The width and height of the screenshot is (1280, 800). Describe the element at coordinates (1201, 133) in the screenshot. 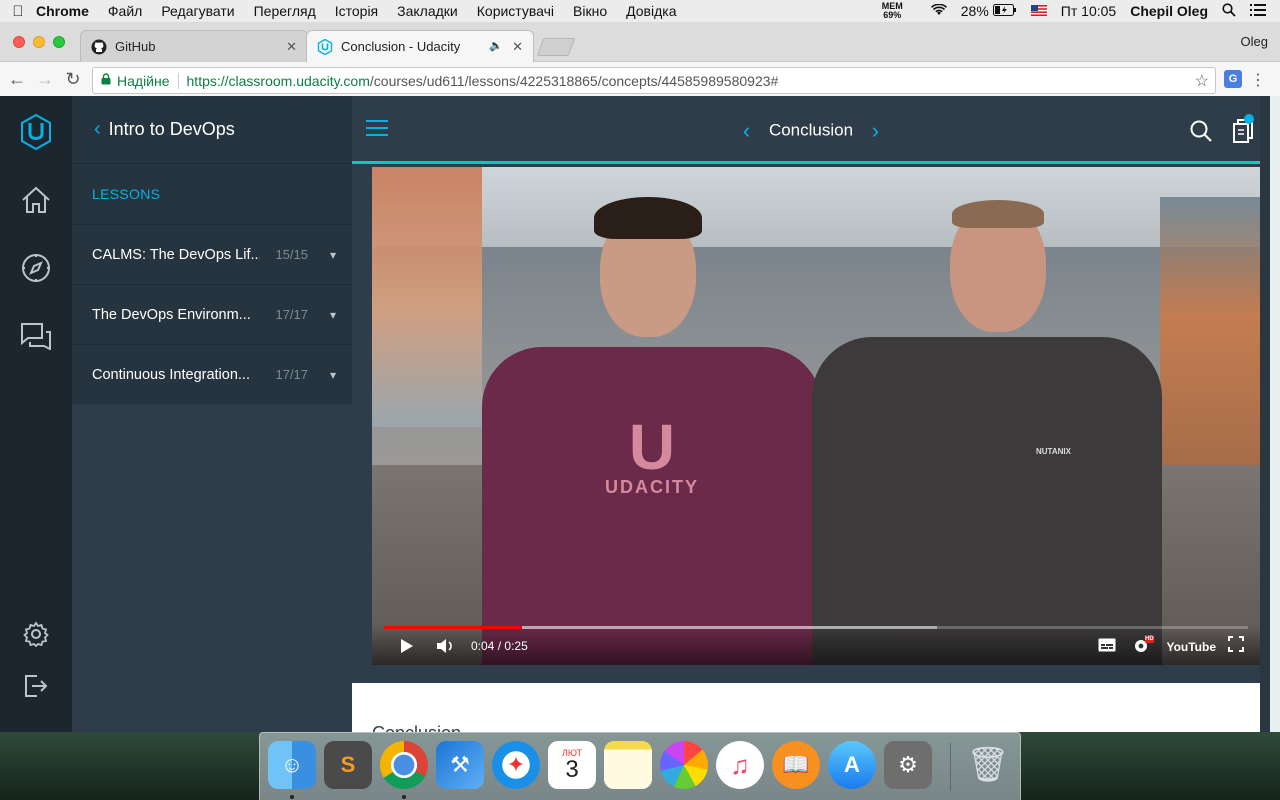

I see `search-icon` at that location.